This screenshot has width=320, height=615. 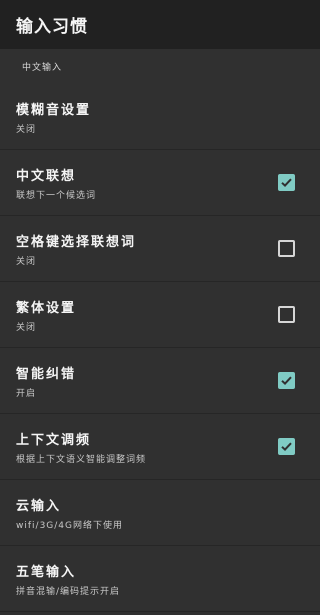 What do you see at coordinates (160, 579) in the screenshot?
I see `pref-wubi-input: 五笔输入 拼音混输/编码提示开启` at bounding box center [160, 579].